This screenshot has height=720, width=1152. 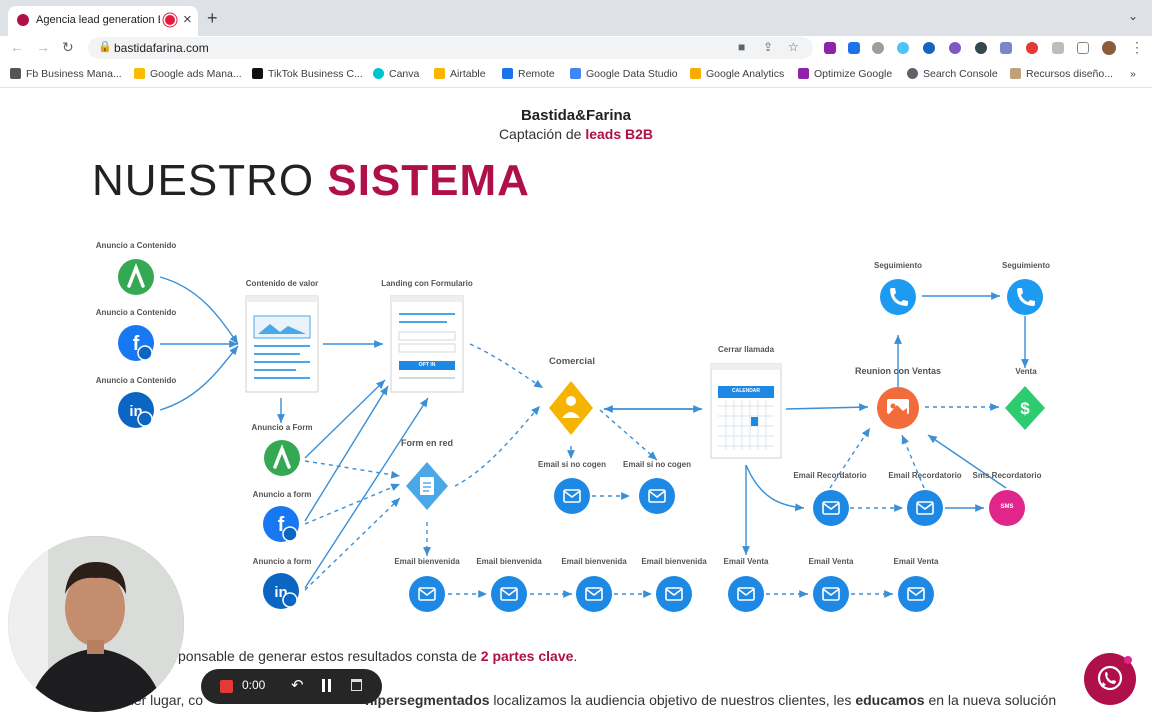 What do you see at coordinates (898, 408) in the screenshot?
I see `presentation-icon` at bounding box center [898, 408].